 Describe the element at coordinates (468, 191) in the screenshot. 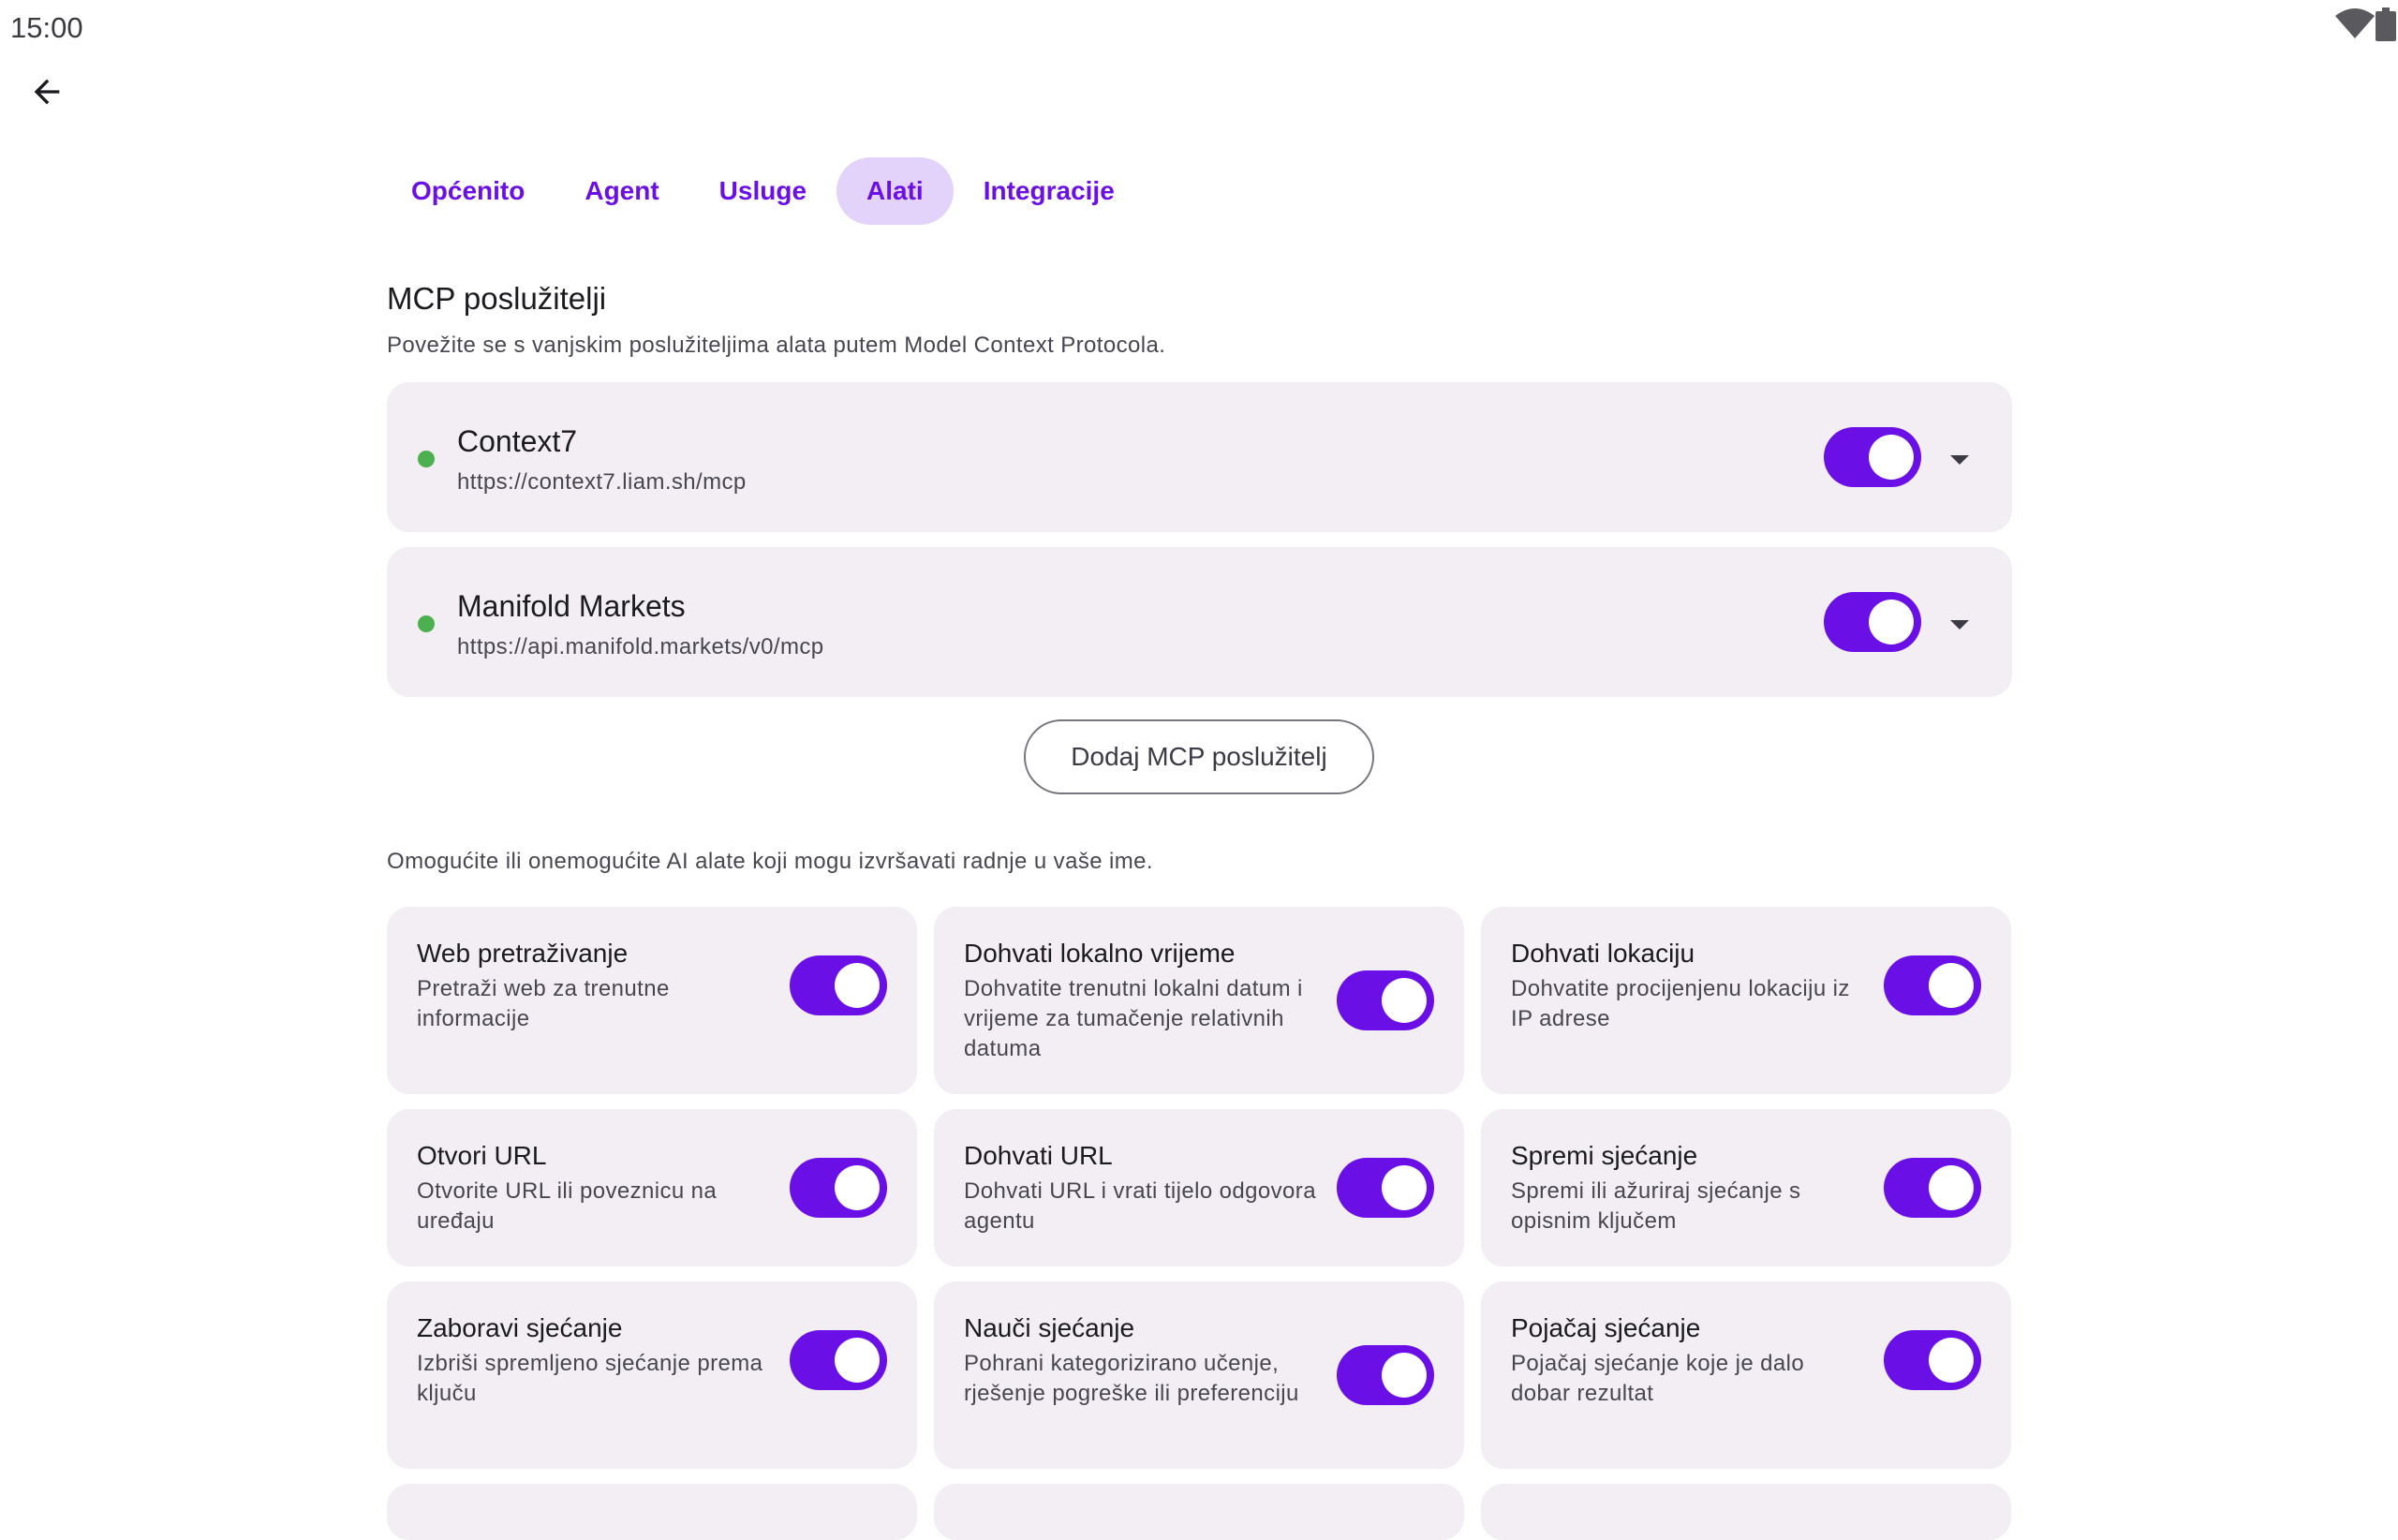

I see `tab-general: Općenito` at that location.